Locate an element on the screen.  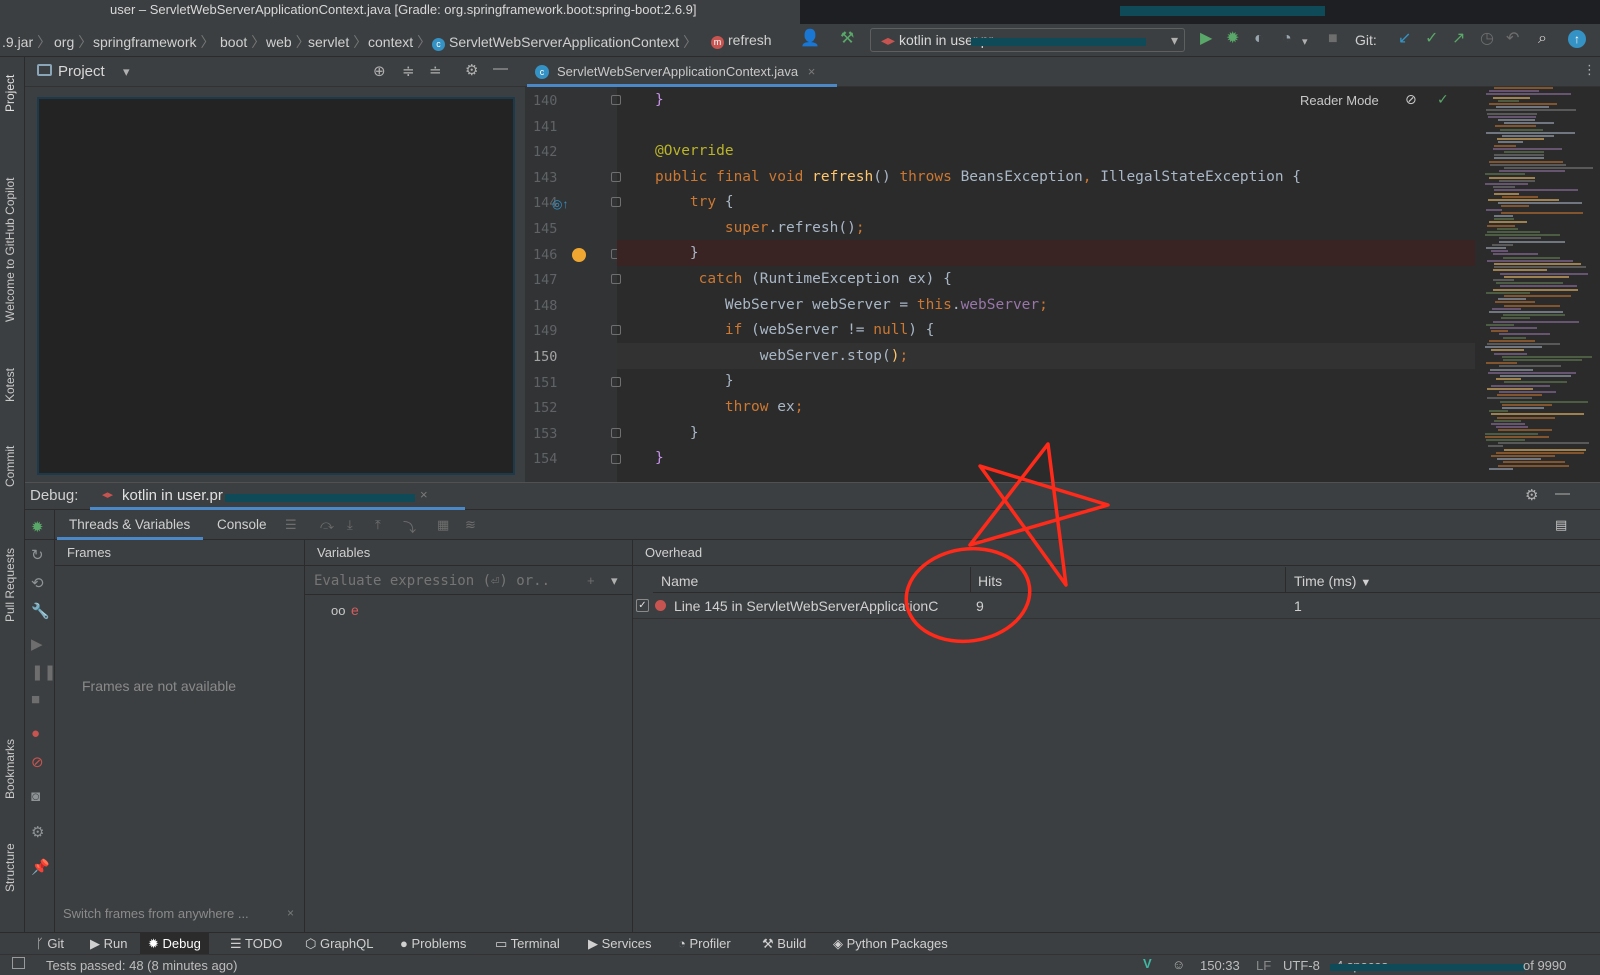
update-icon: ↑ is located at coordinates (1577, 39).